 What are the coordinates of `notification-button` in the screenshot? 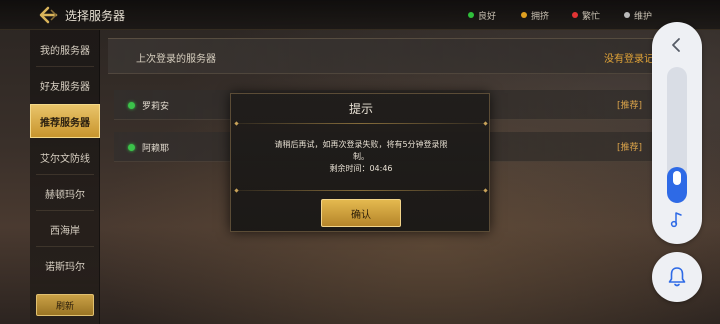 It's located at (677, 277).